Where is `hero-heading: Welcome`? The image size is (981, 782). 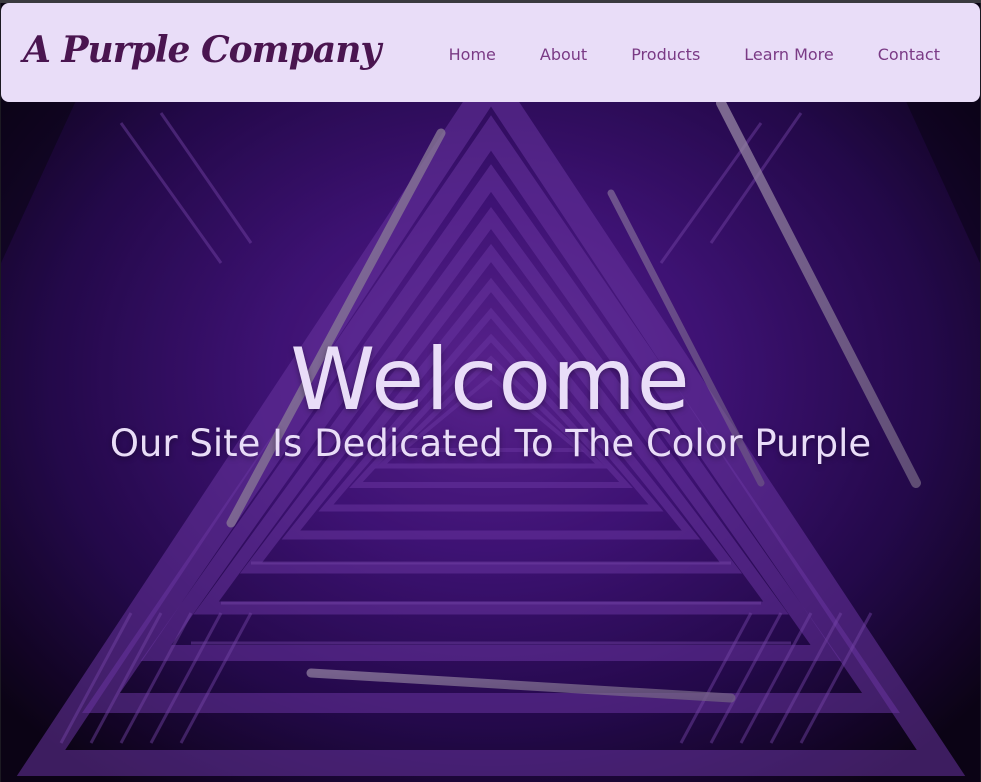 hero-heading: Welcome is located at coordinates (490, 380).